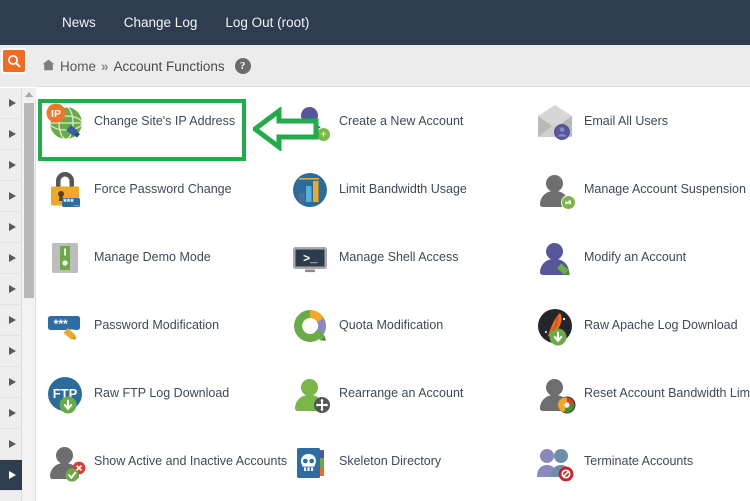 This screenshot has height=501, width=750. I want to click on function-item-modify-an-account: Modify an Account, so click(638, 258).